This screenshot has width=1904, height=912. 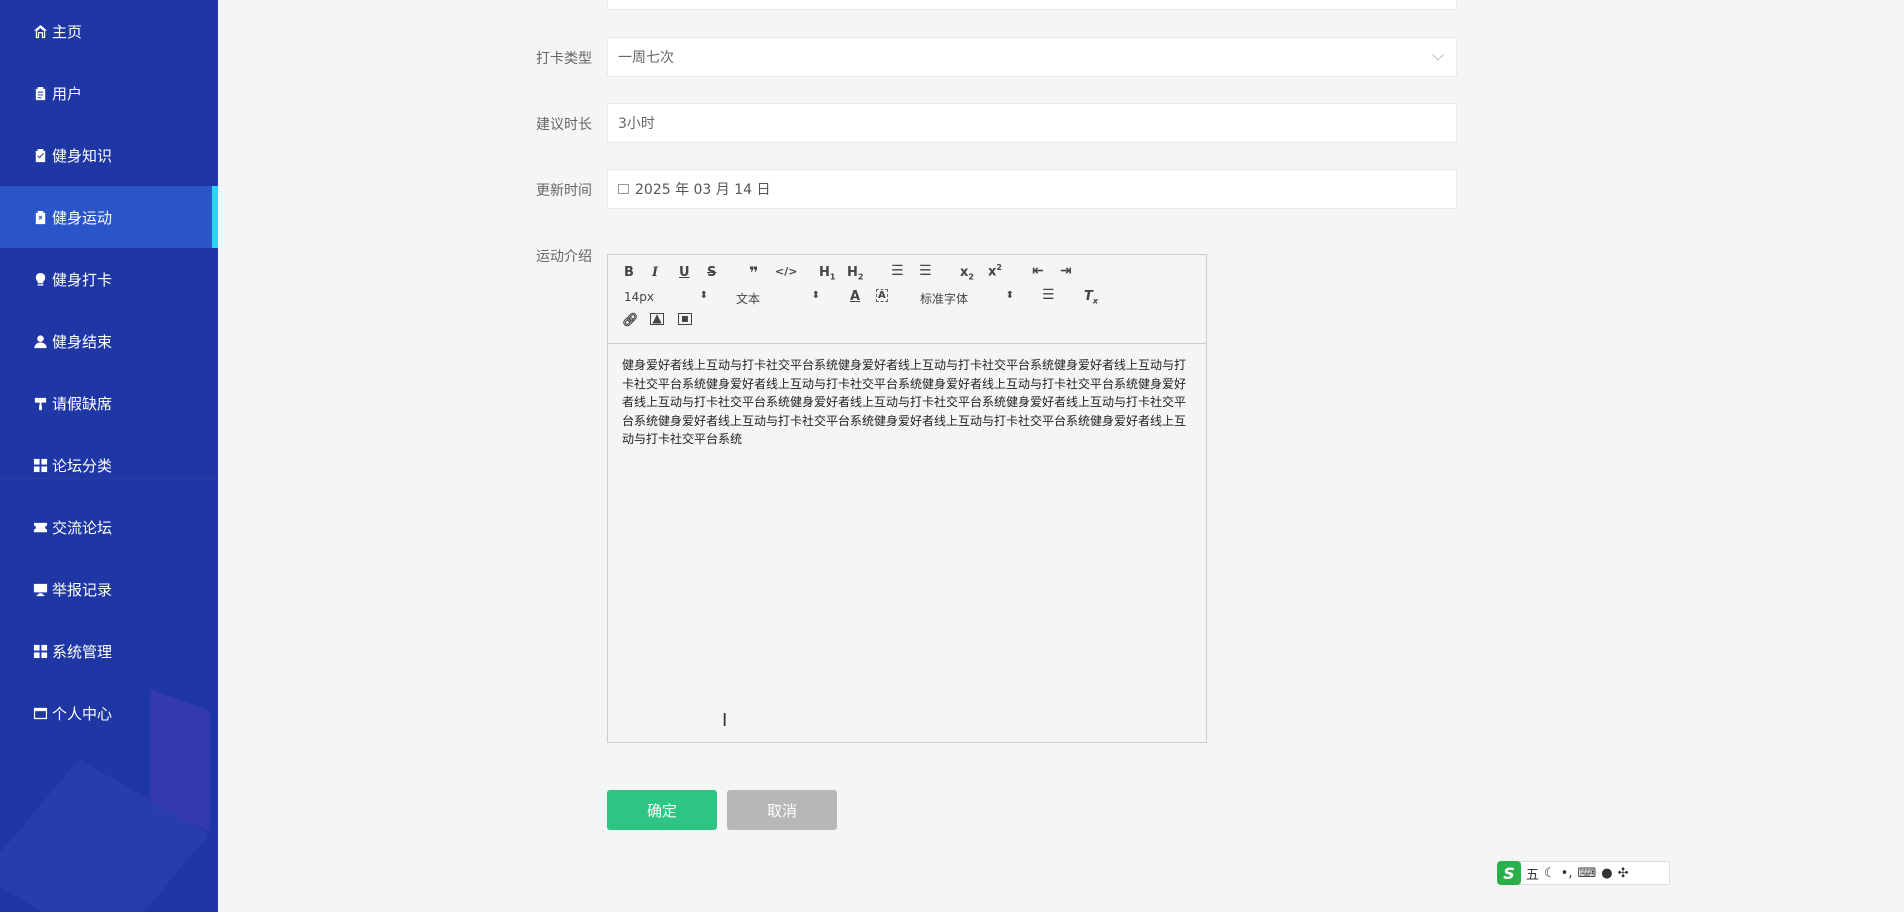 What do you see at coordinates (1032, 5) in the screenshot?
I see `previous-field` at bounding box center [1032, 5].